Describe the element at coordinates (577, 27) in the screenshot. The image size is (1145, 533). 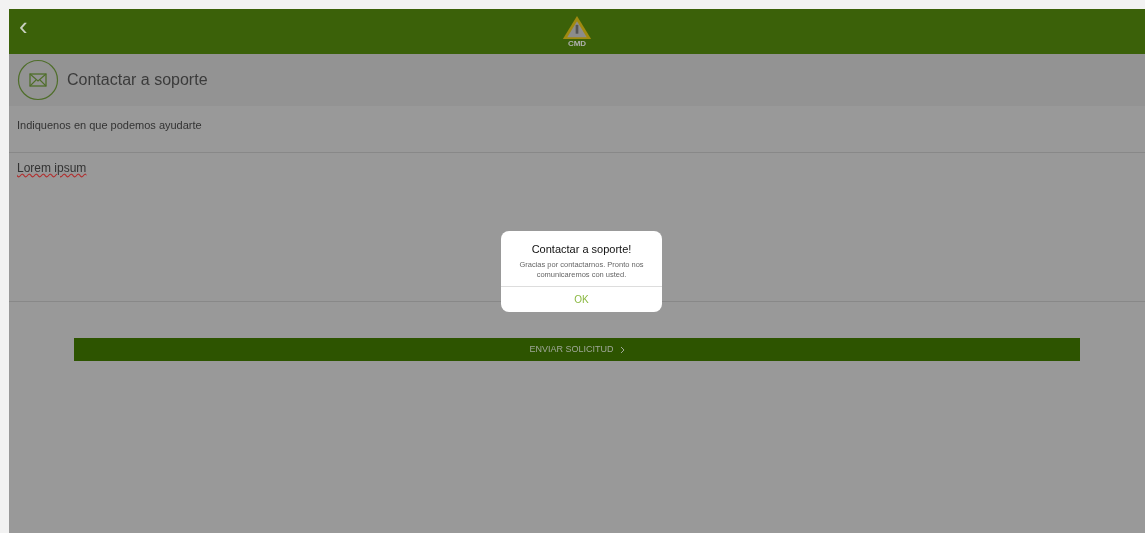
I see `logo-icon` at that location.